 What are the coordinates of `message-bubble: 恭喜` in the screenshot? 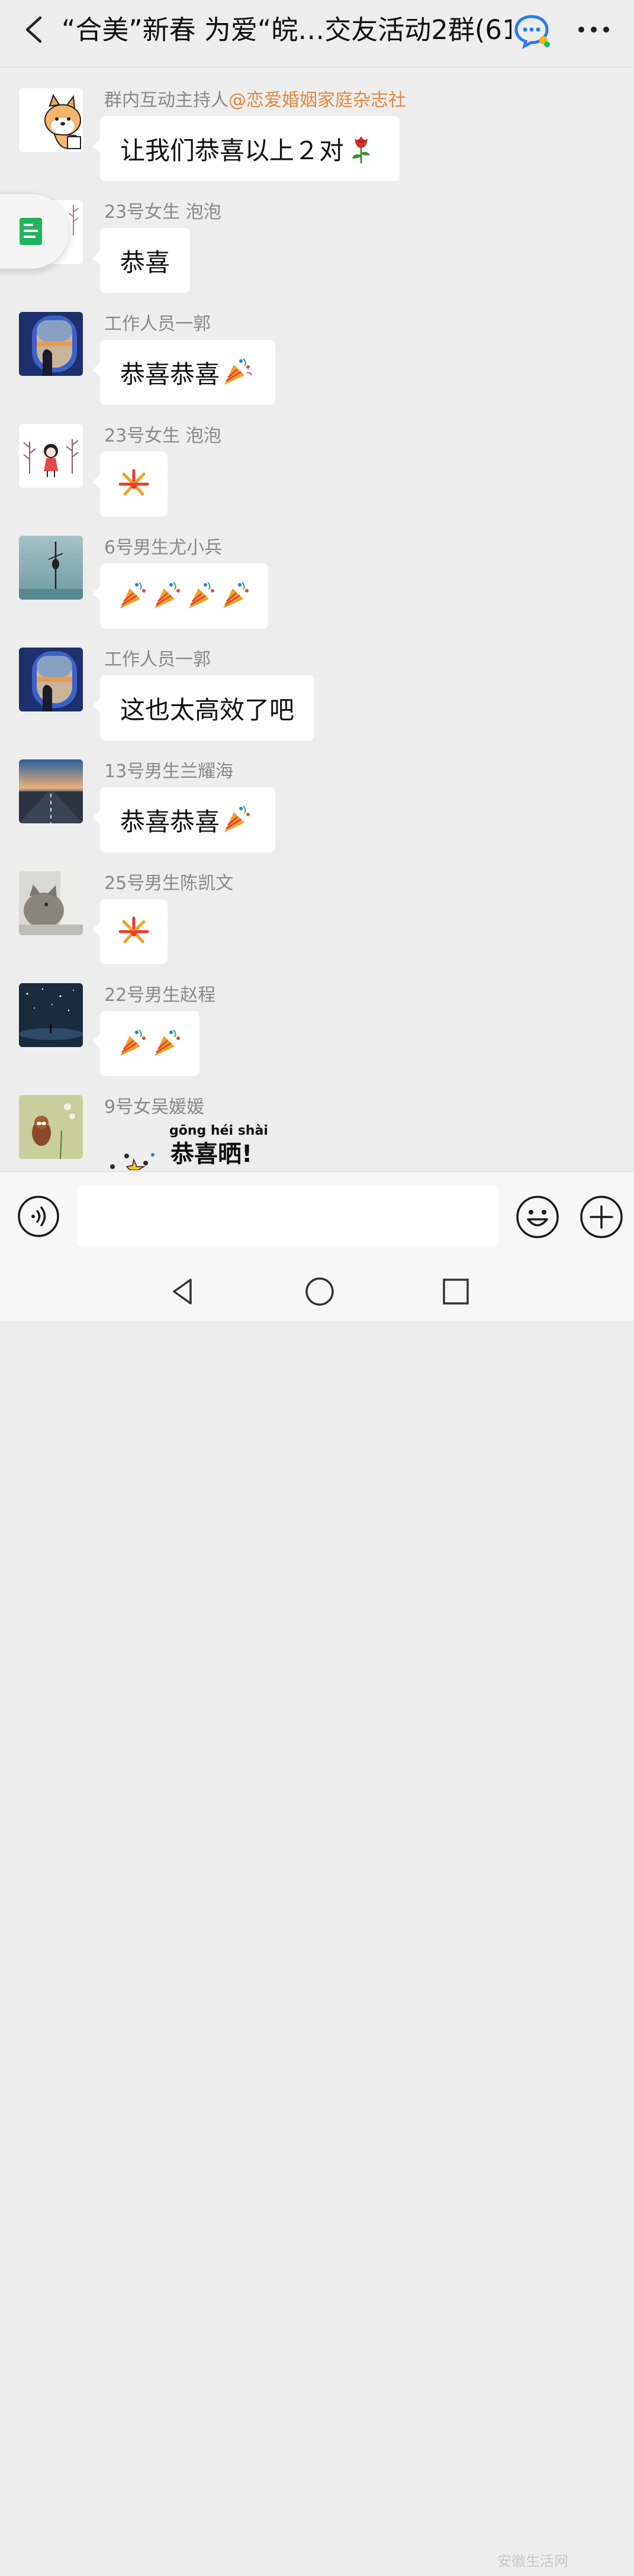 It's located at (141, 260).